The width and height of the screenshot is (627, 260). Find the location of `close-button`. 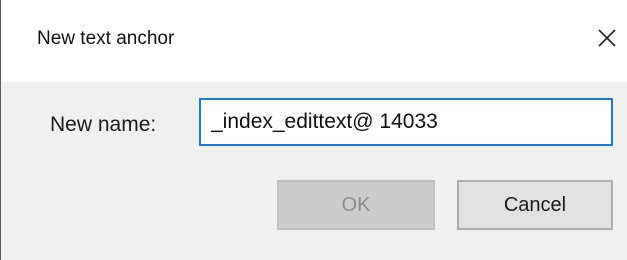

close-button is located at coordinates (612, 38).